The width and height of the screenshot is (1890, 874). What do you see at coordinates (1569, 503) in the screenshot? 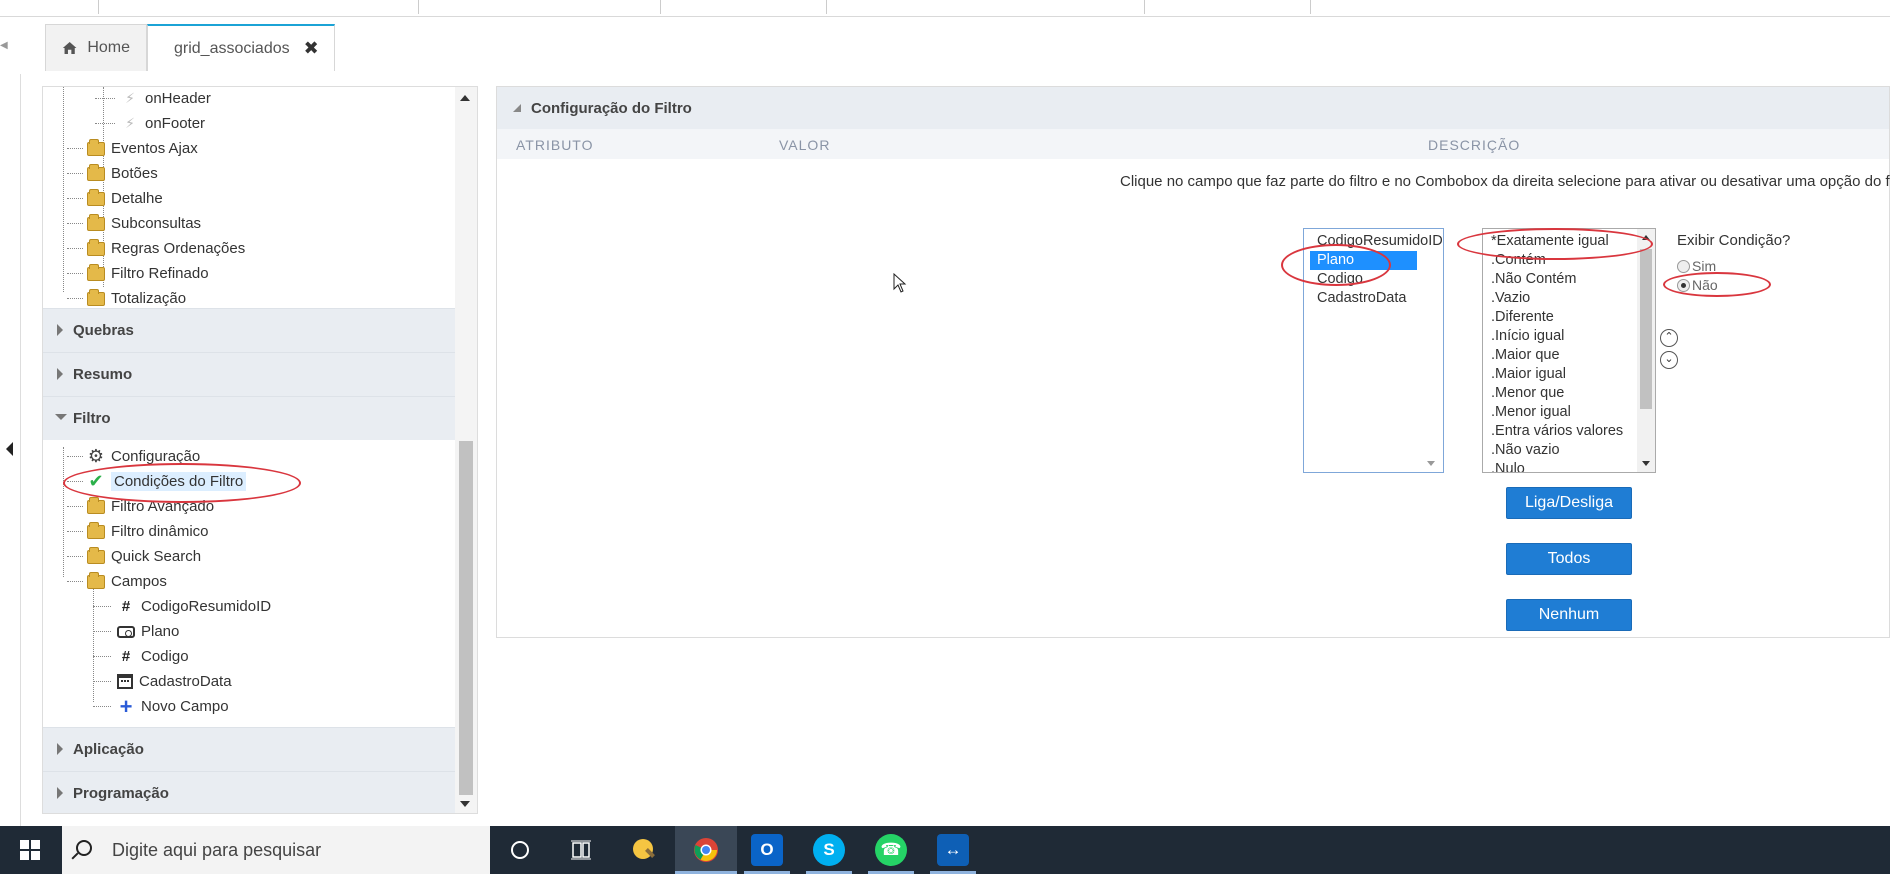
I see `liga-desliga-button: Liga/Desliga` at bounding box center [1569, 503].